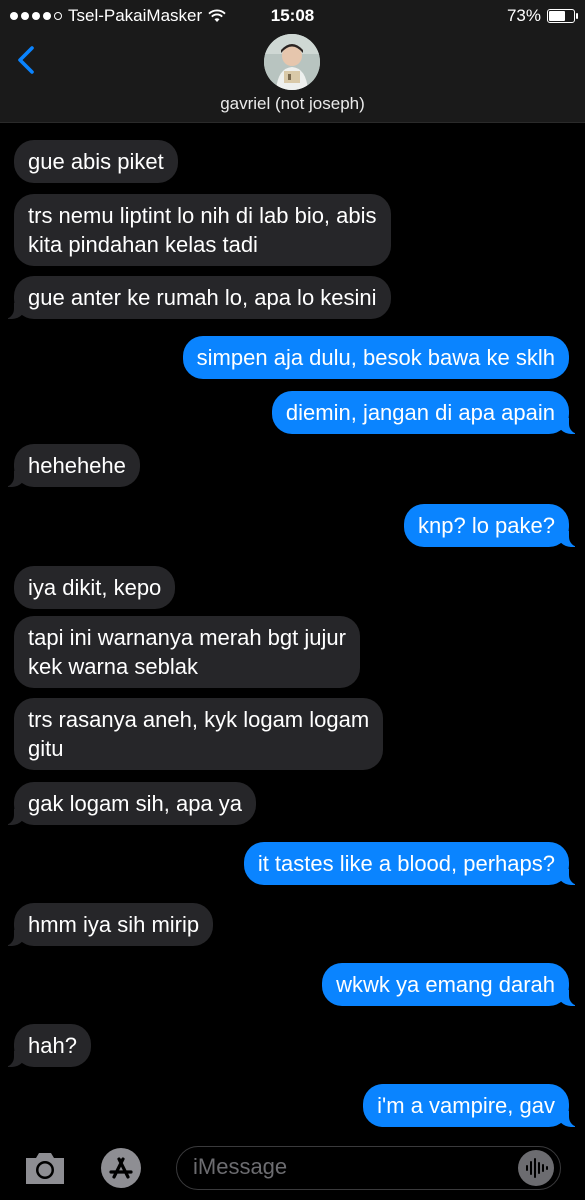  I want to click on imessage-input: iMessage, so click(368, 1168).